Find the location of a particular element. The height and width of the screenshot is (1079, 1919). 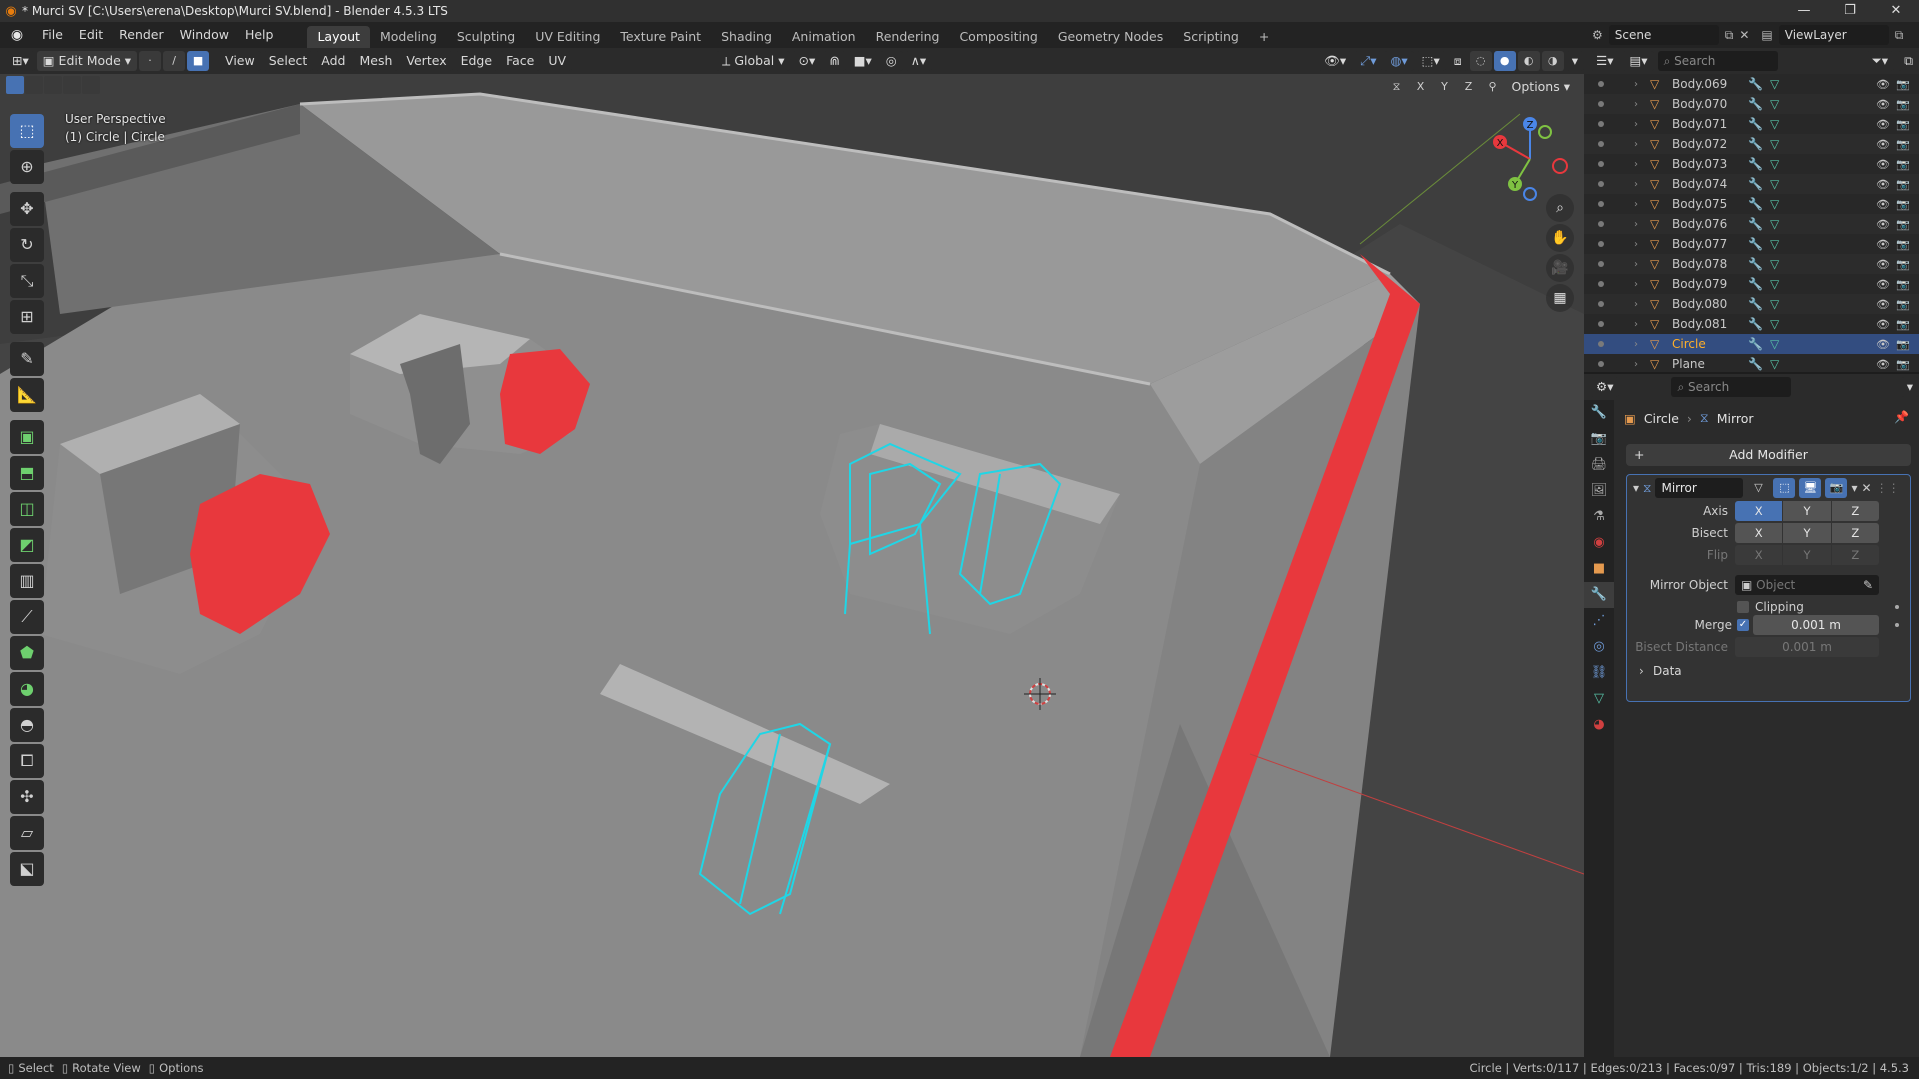

viewport-display-icon: 🖥 is located at coordinates (1810, 488).